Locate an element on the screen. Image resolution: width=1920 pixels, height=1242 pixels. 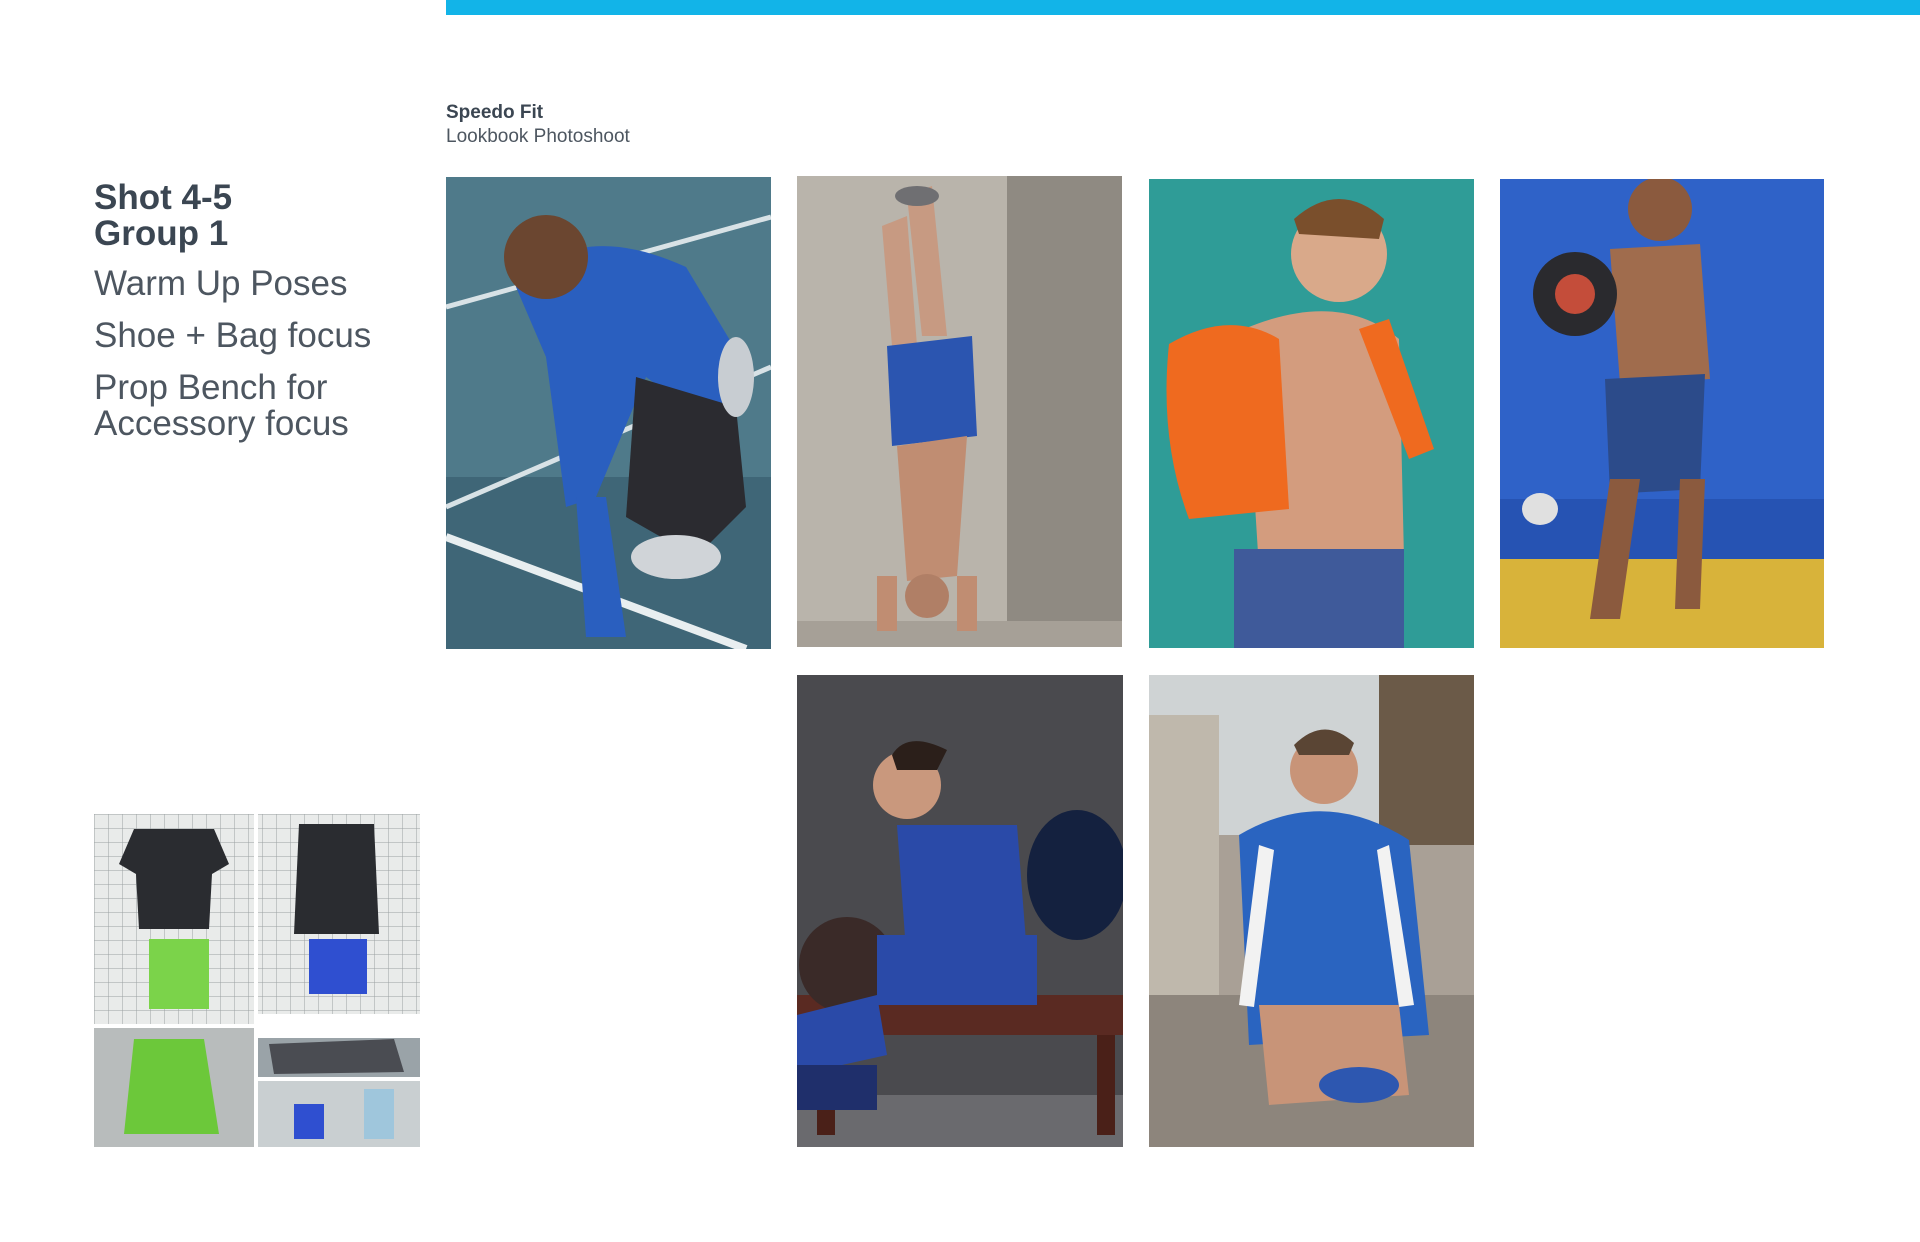
photo-track-sprinter is located at coordinates (608, 413).